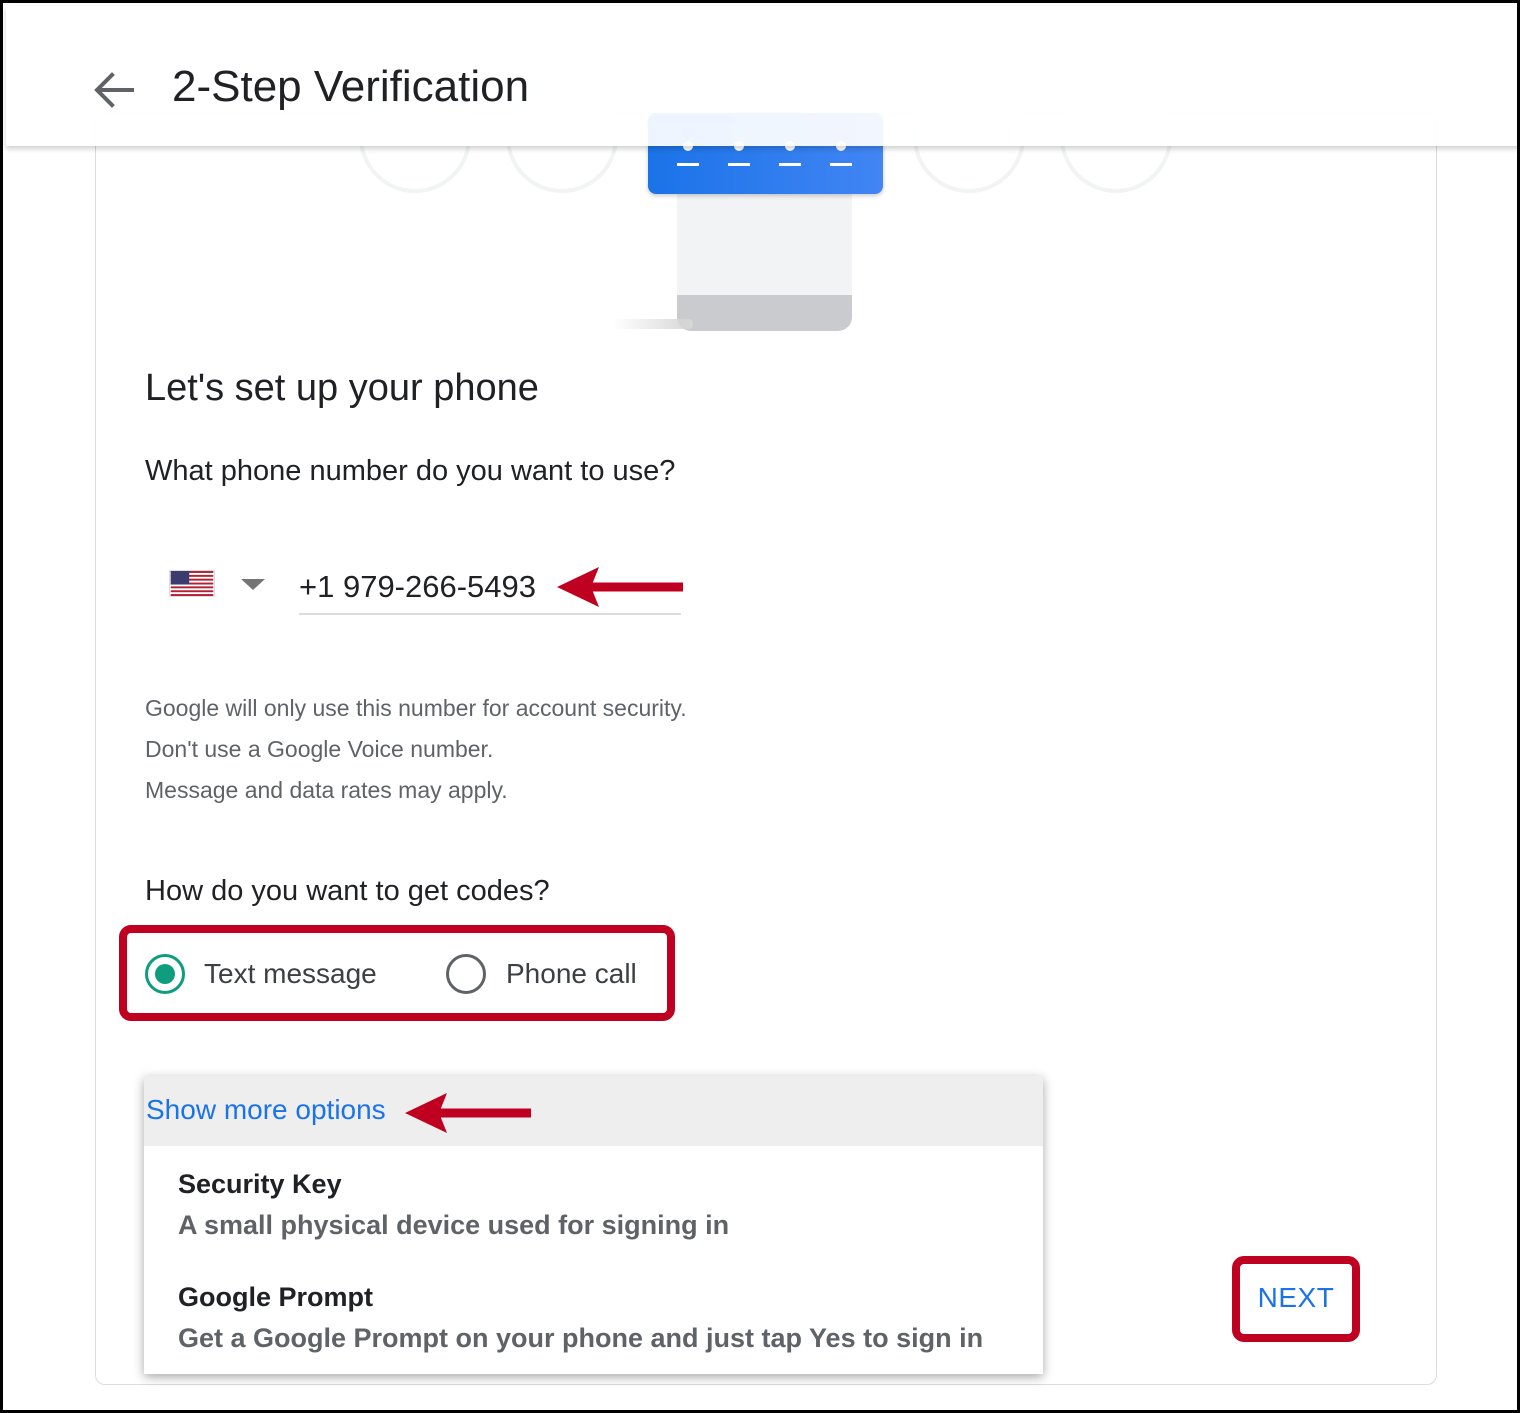 This screenshot has height=1413, width=1520. Describe the element at coordinates (253, 584) in the screenshot. I see `country-dropdown-caret-icon` at that location.